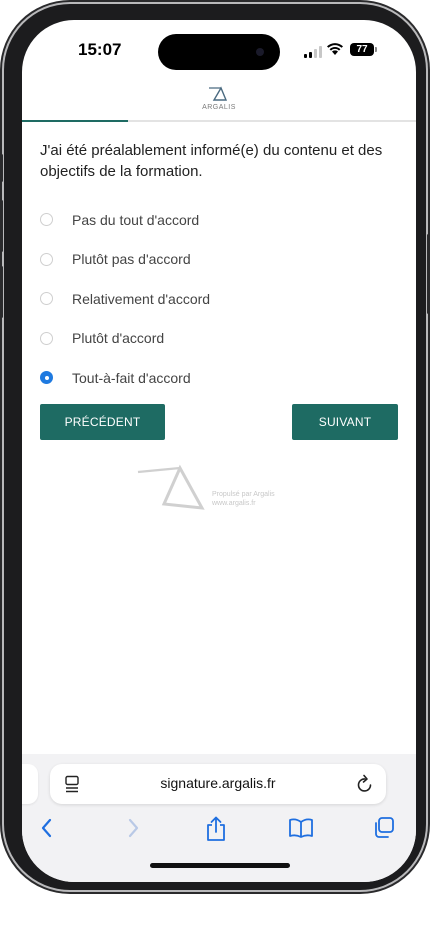 This screenshot has width=430, height=932. What do you see at coordinates (220, 339) in the screenshot?
I see `option-plutot-d-accord: Plutôt d'accord` at bounding box center [220, 339].